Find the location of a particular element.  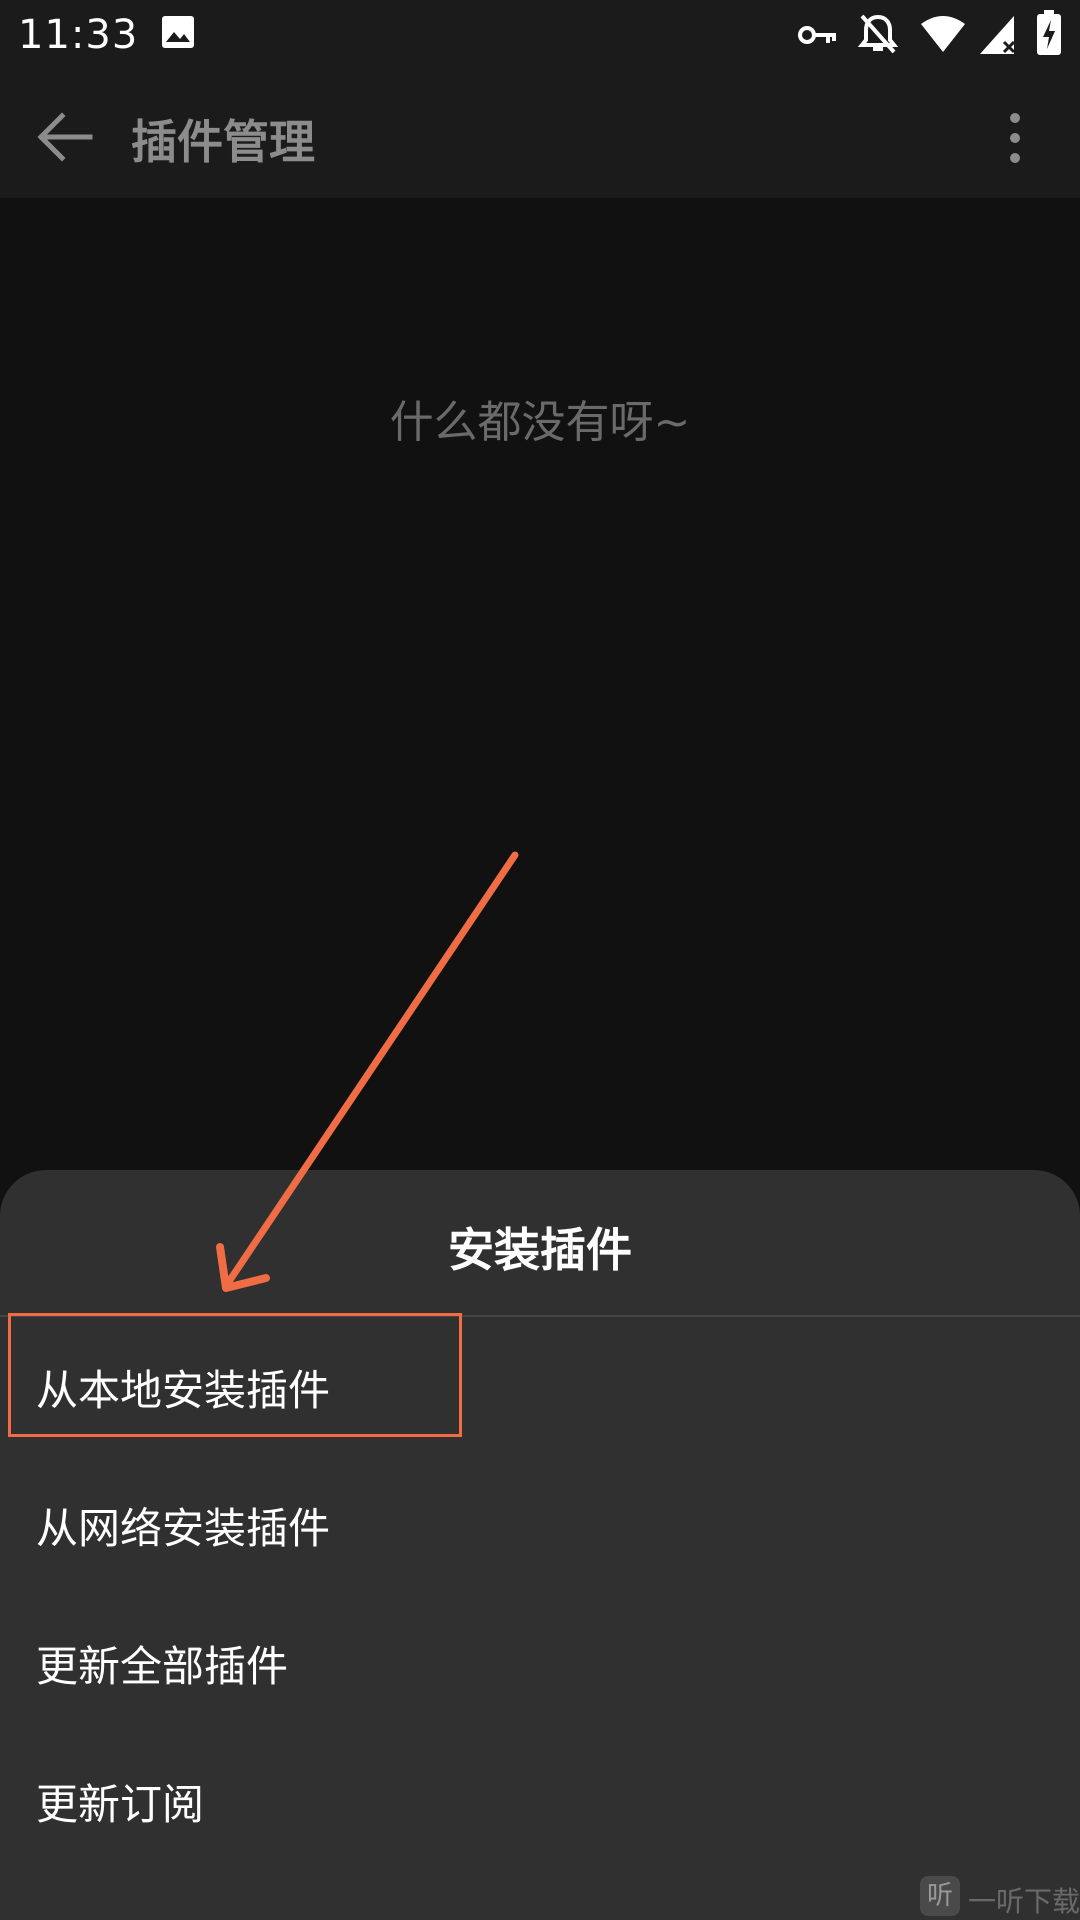

watermark: 听 一听下载 is located at coordinates (1000, 1896).